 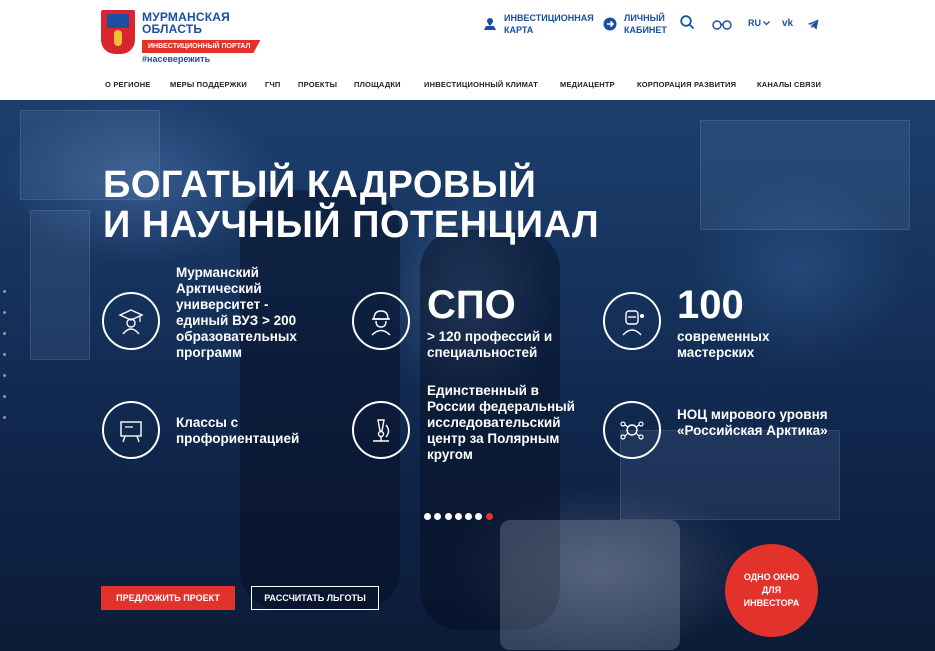 I want to click on nav-item-ppp: ГЧП, so click(x=273, y=84).